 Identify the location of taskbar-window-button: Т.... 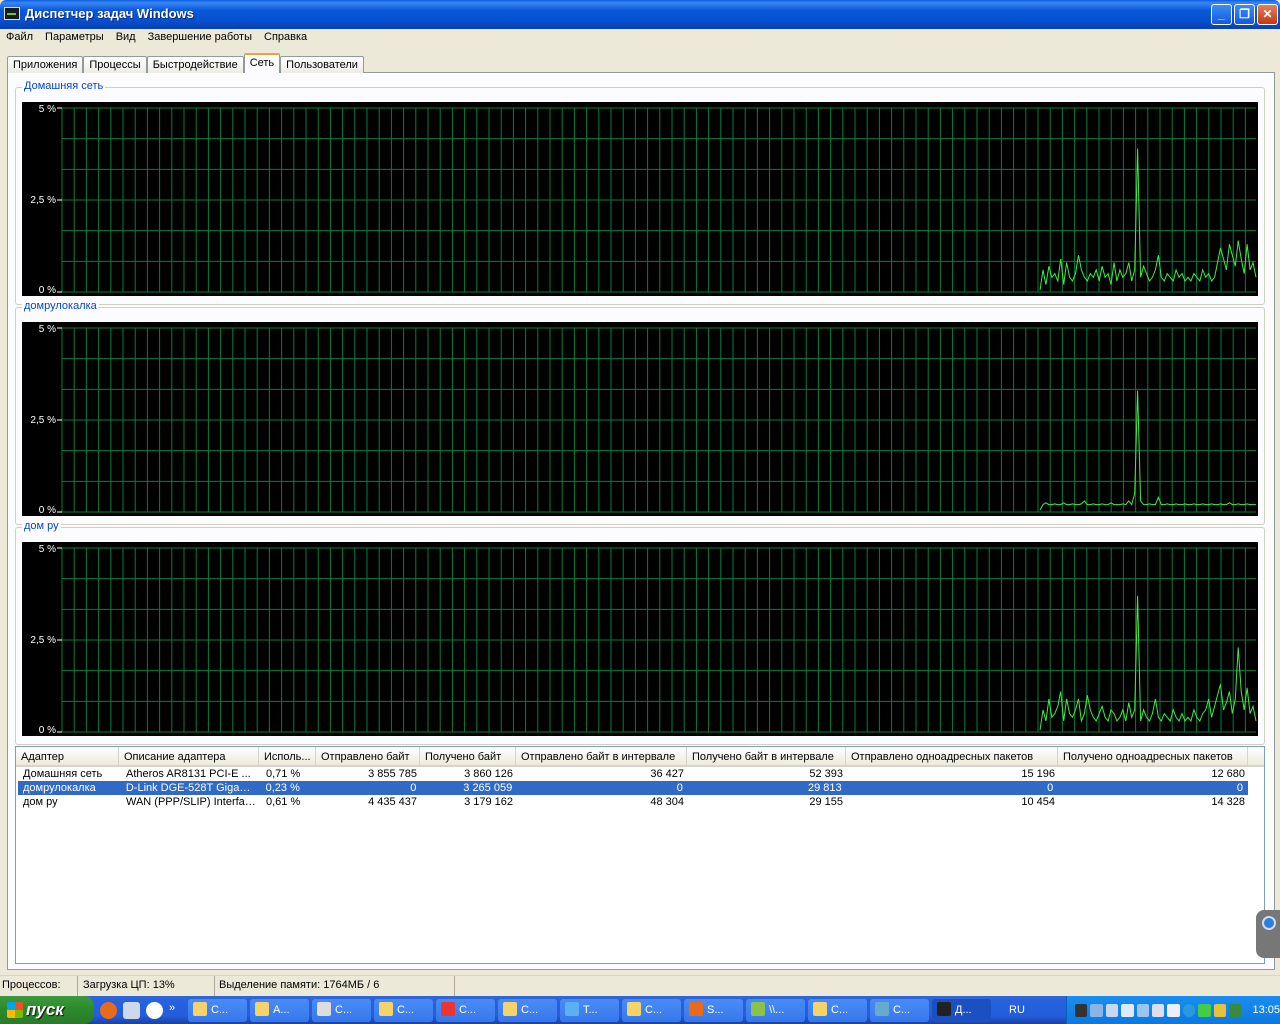
(589, 1010).